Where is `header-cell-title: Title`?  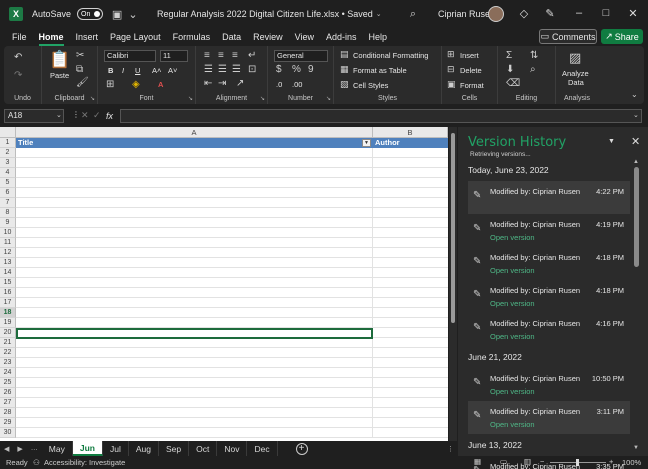 header-cell-title: Title is located at coordinates (24, 143).